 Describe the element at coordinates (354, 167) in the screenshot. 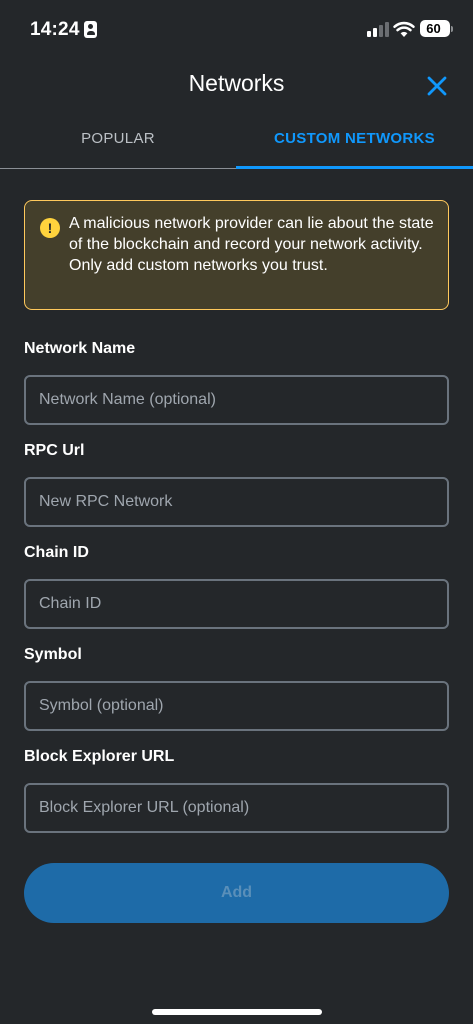

I see `active-tab-indicator` at that location.